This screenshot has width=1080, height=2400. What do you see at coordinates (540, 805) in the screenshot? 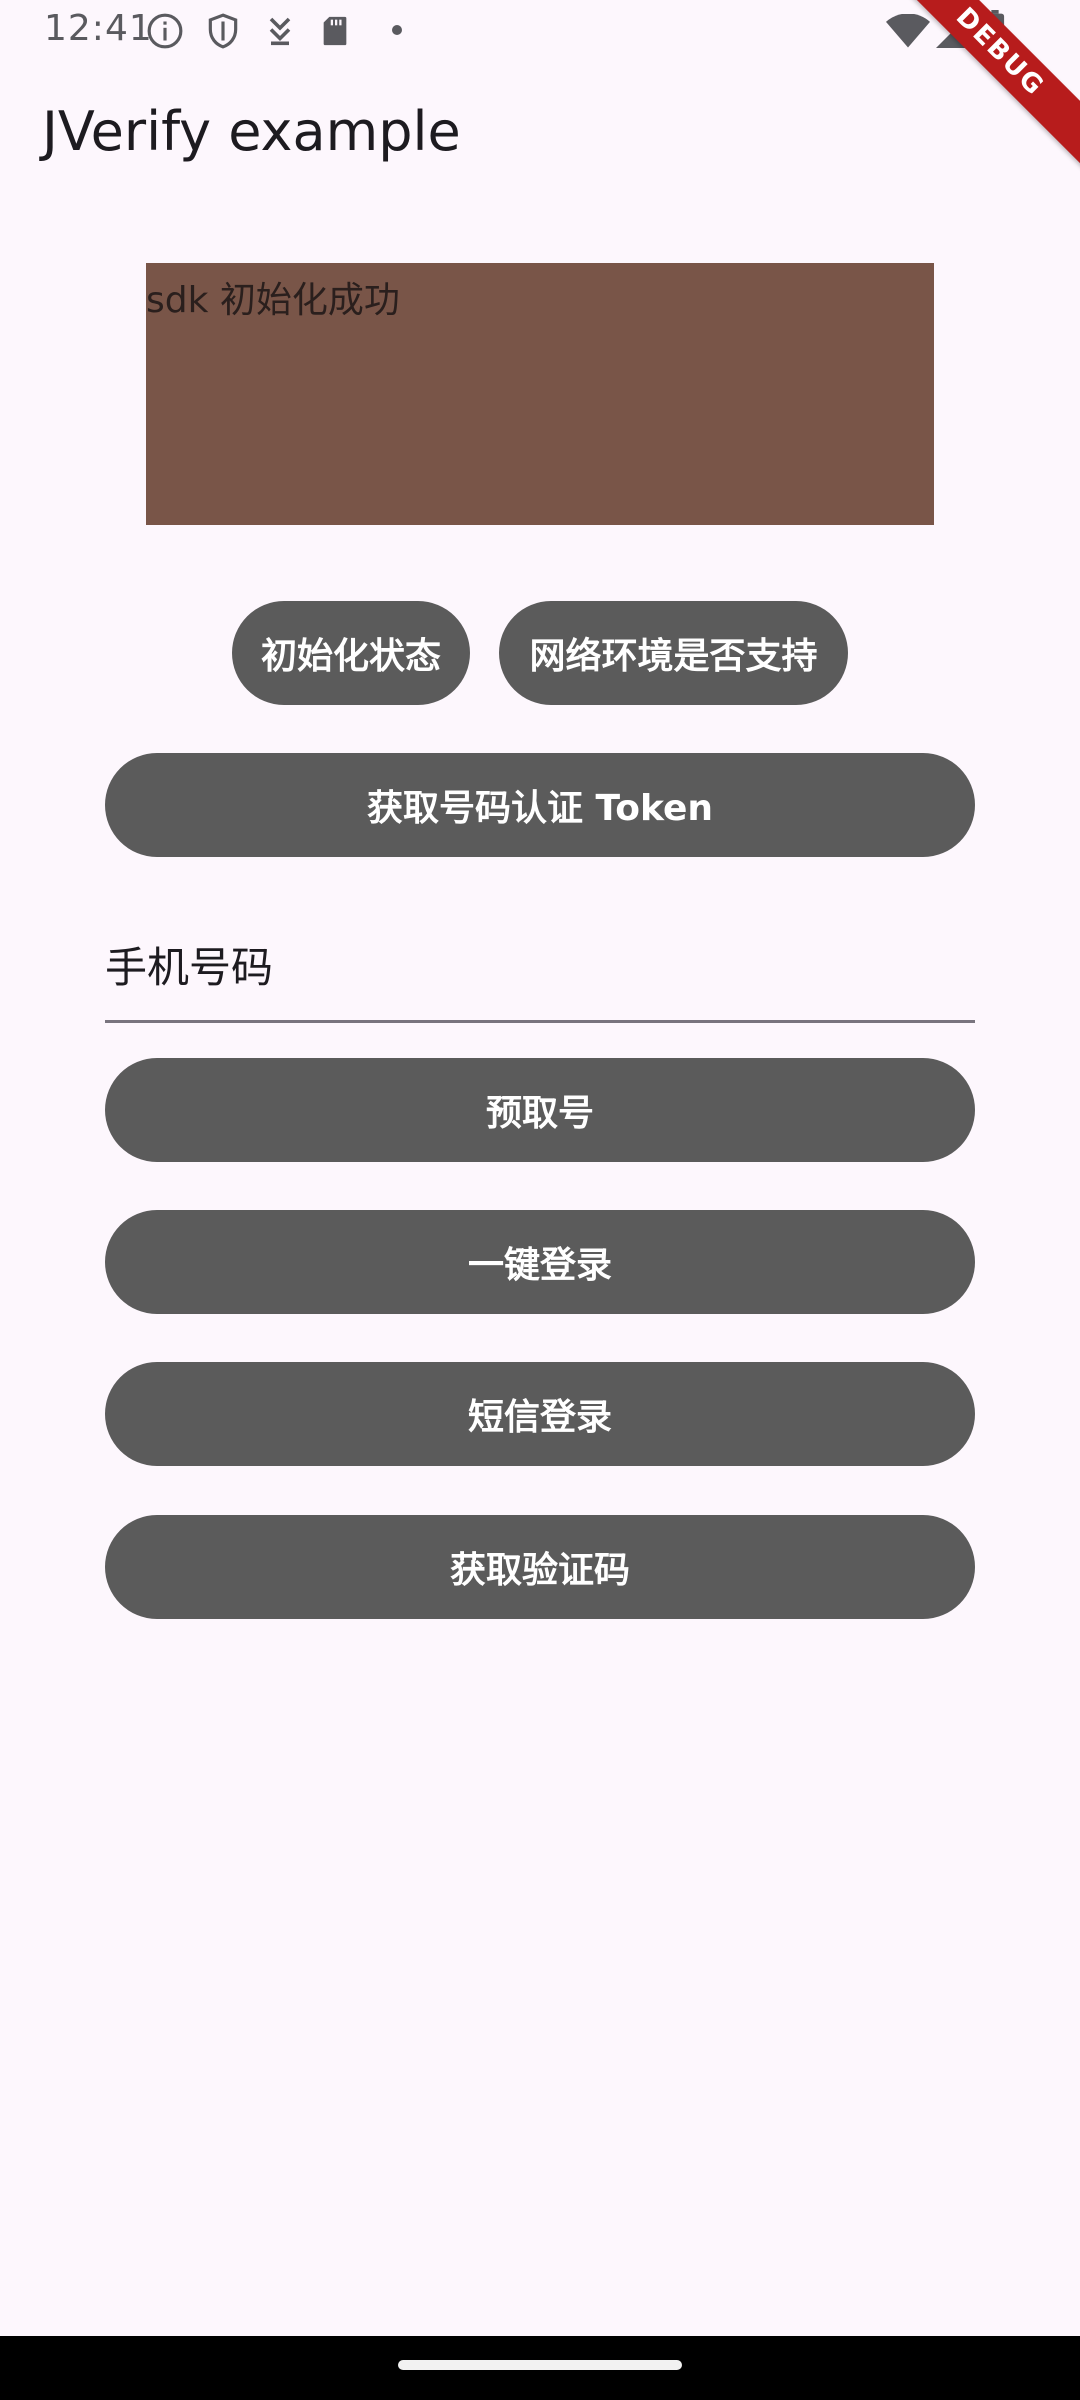
I see `get-token-button: 获取号码认证 Token` at bounding box center [540, 805].